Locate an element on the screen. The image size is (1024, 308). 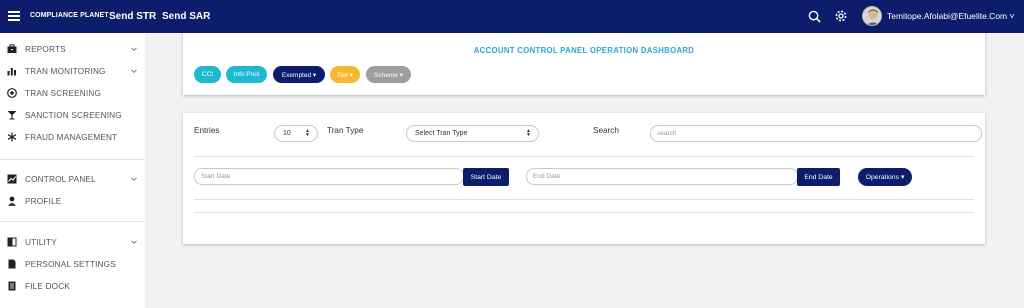
exempted-dropdown: Exempted ▾ is located at coordinates (299, 74).